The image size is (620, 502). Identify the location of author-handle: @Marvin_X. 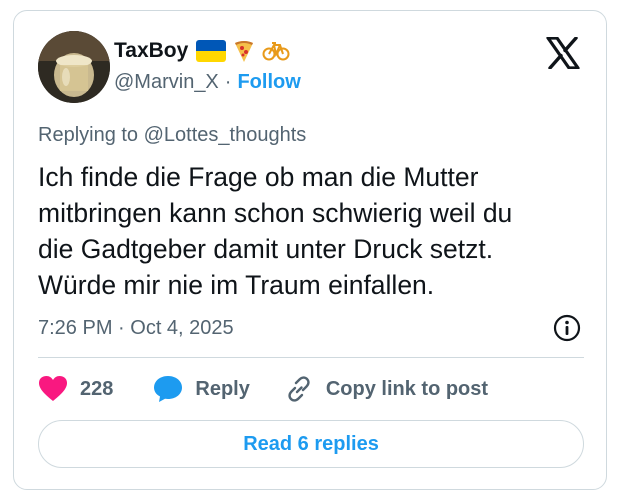
(166, 82).